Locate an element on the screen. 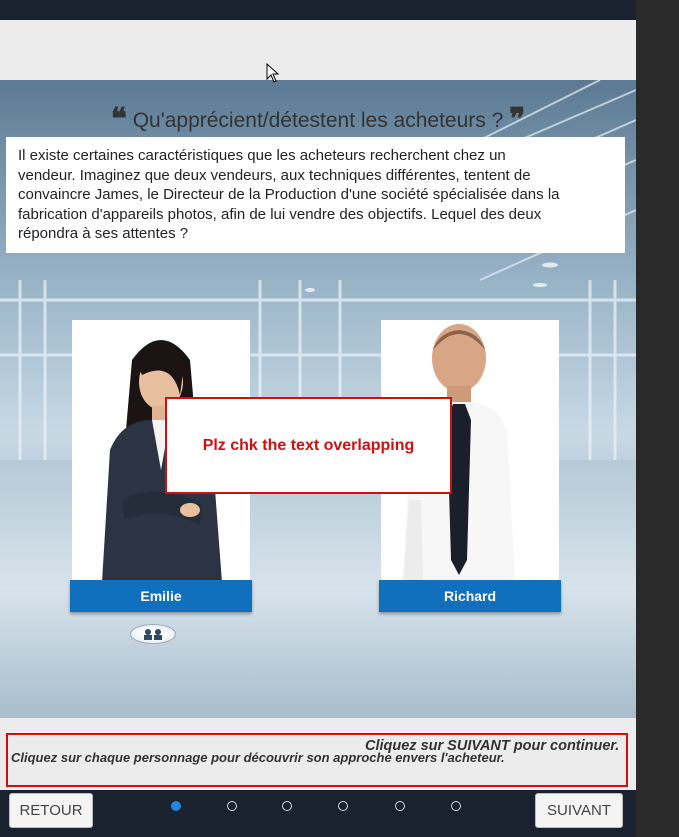 The height and width of the screenshot is (837, 679). overlap-highlight-box is located at coordinates (317, 760).